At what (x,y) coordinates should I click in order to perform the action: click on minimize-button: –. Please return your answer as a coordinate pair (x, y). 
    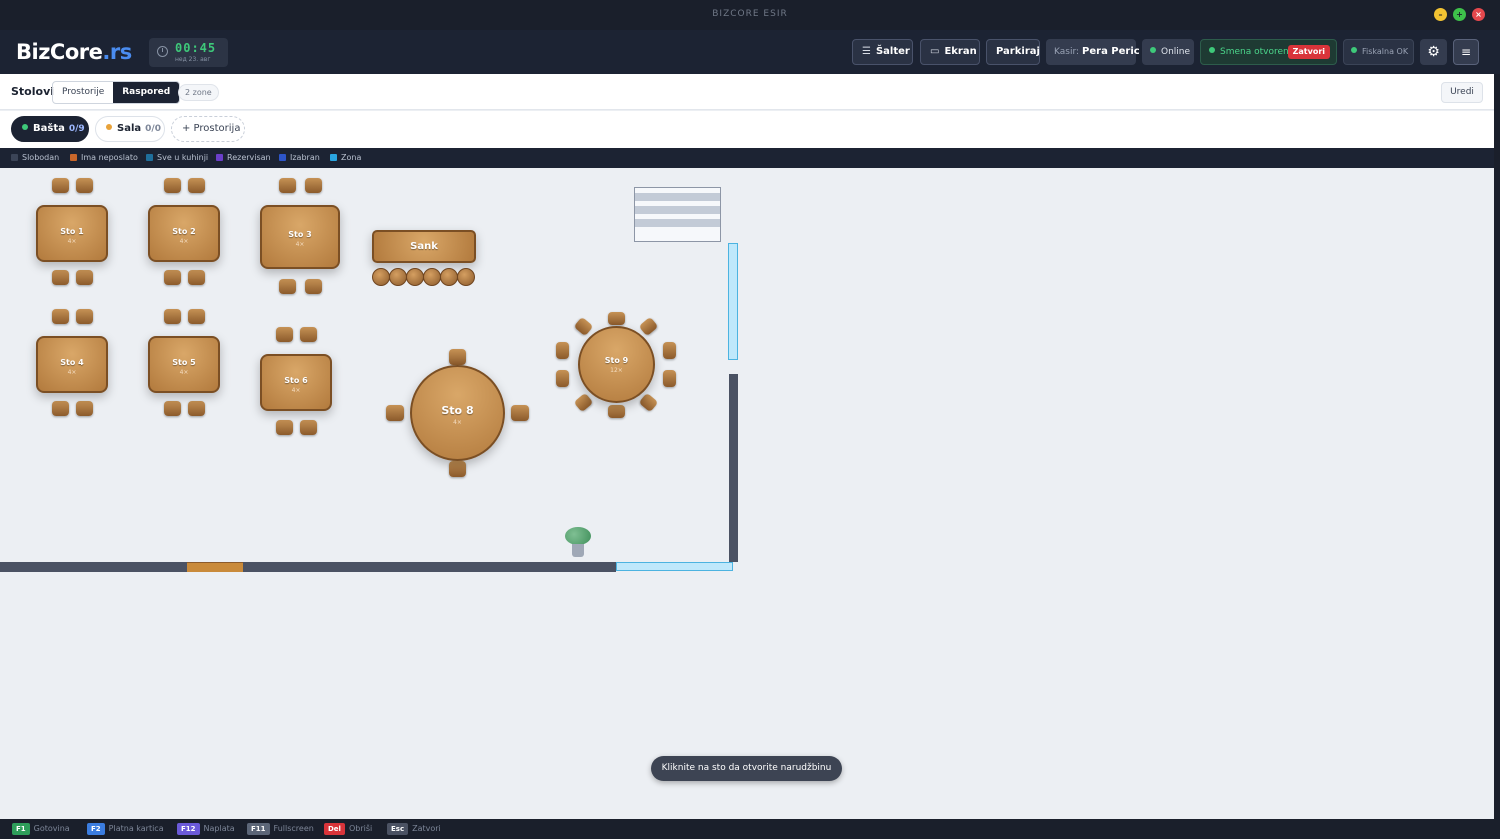
    Looking at the image, I should click on (1440, 14).